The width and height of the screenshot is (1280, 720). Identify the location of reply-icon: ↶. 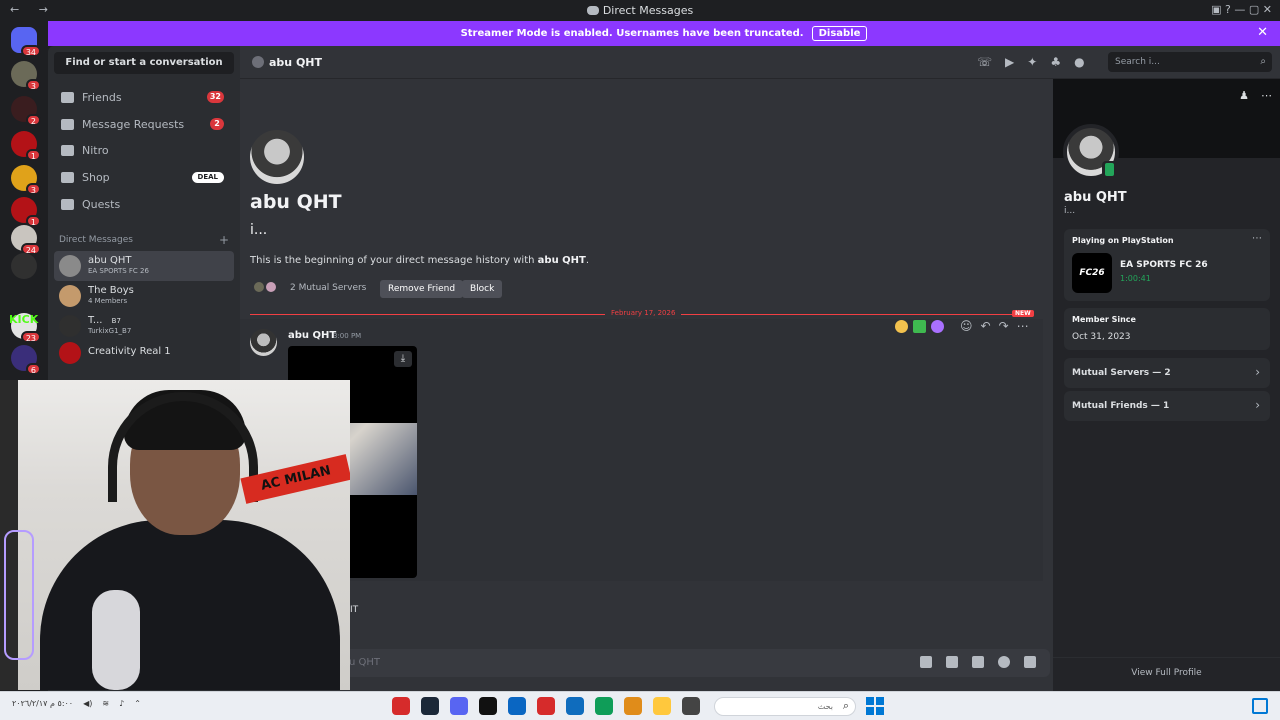
(986, 326).